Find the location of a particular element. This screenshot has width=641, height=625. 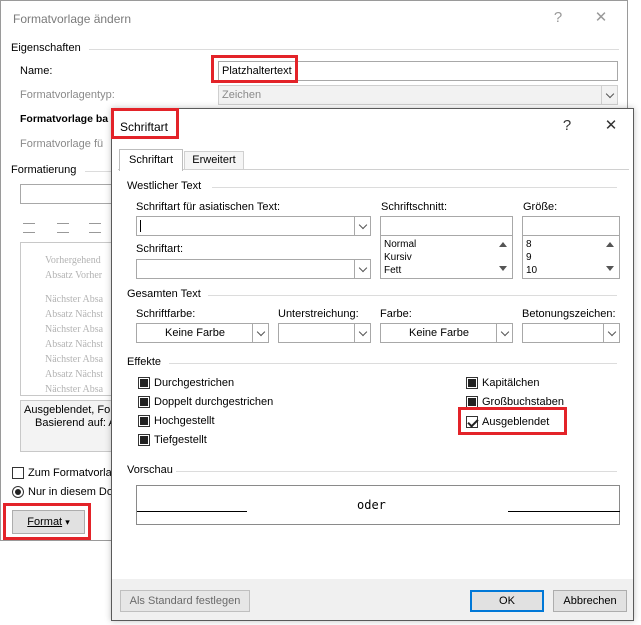

tab-schriftart: Schriftart is located at coordinates (151, 160).